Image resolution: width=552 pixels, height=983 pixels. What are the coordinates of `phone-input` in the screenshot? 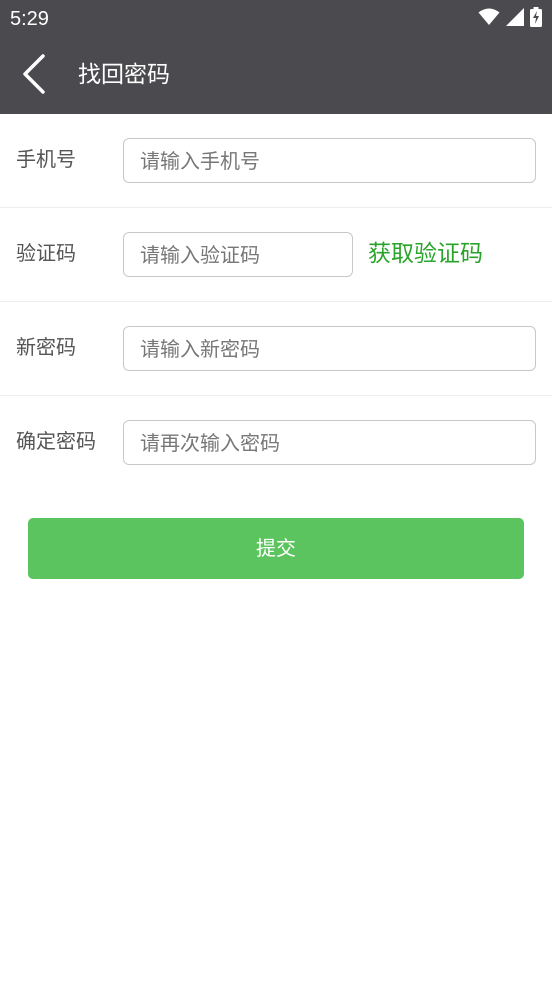 It's located at (329, 160).